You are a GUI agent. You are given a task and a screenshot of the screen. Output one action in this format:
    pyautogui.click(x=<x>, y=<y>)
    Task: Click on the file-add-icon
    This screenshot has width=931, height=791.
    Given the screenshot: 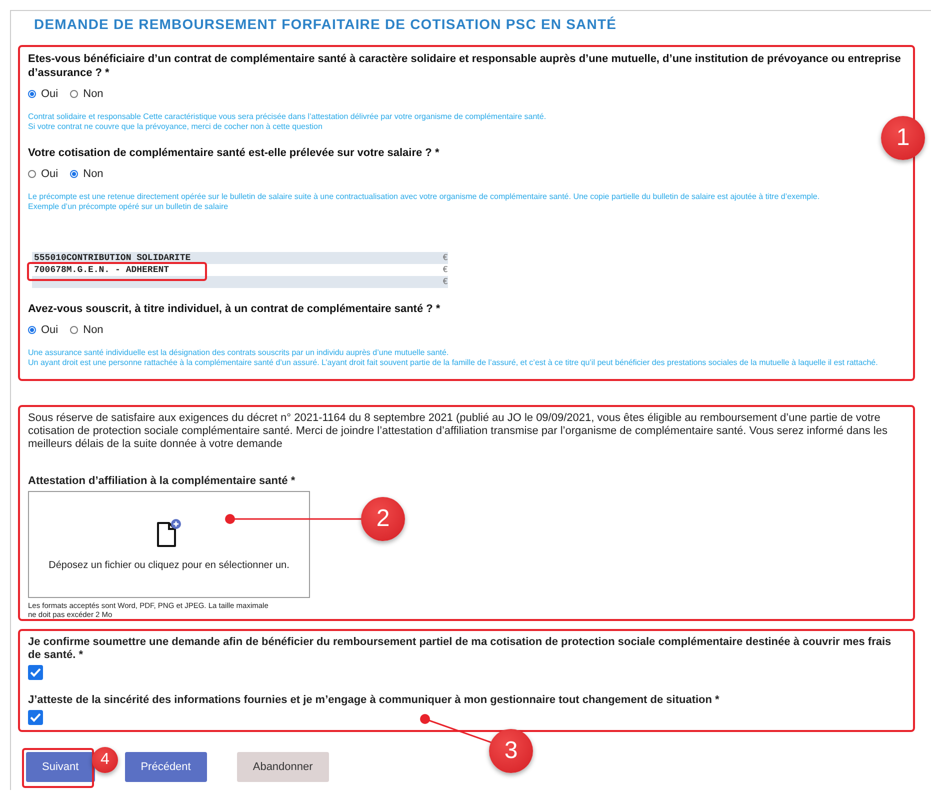 What is the action you would take?
    pyautogui.click(x=169, y=533)
    